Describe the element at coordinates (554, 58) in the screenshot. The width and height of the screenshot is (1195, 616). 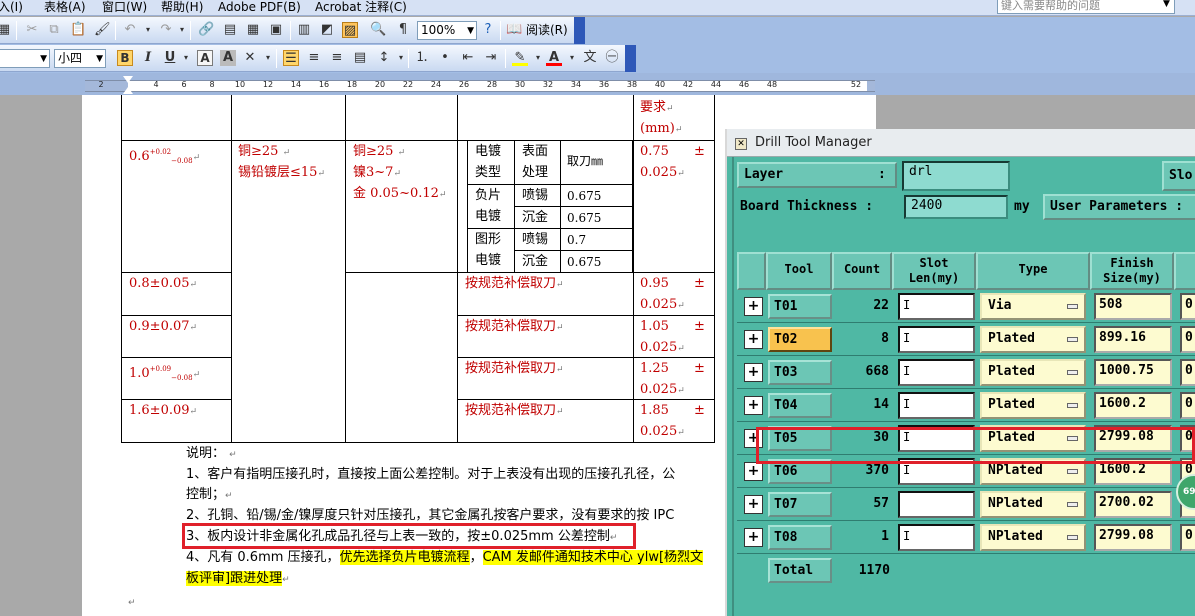
I see `font-color-icon: A` at that location.